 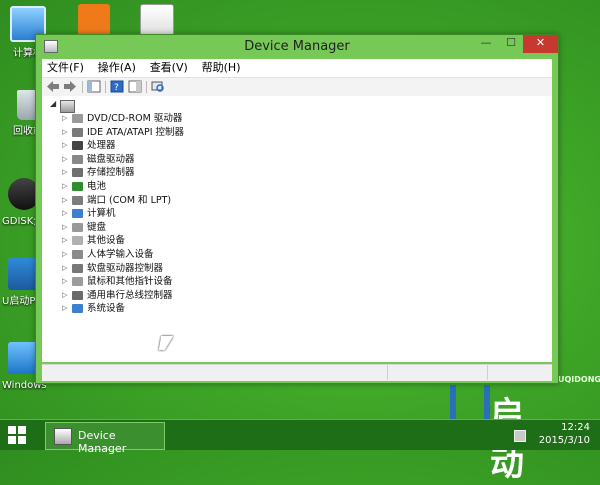 I want to click on floppy-controller-icon, so click(x=77, y=268).